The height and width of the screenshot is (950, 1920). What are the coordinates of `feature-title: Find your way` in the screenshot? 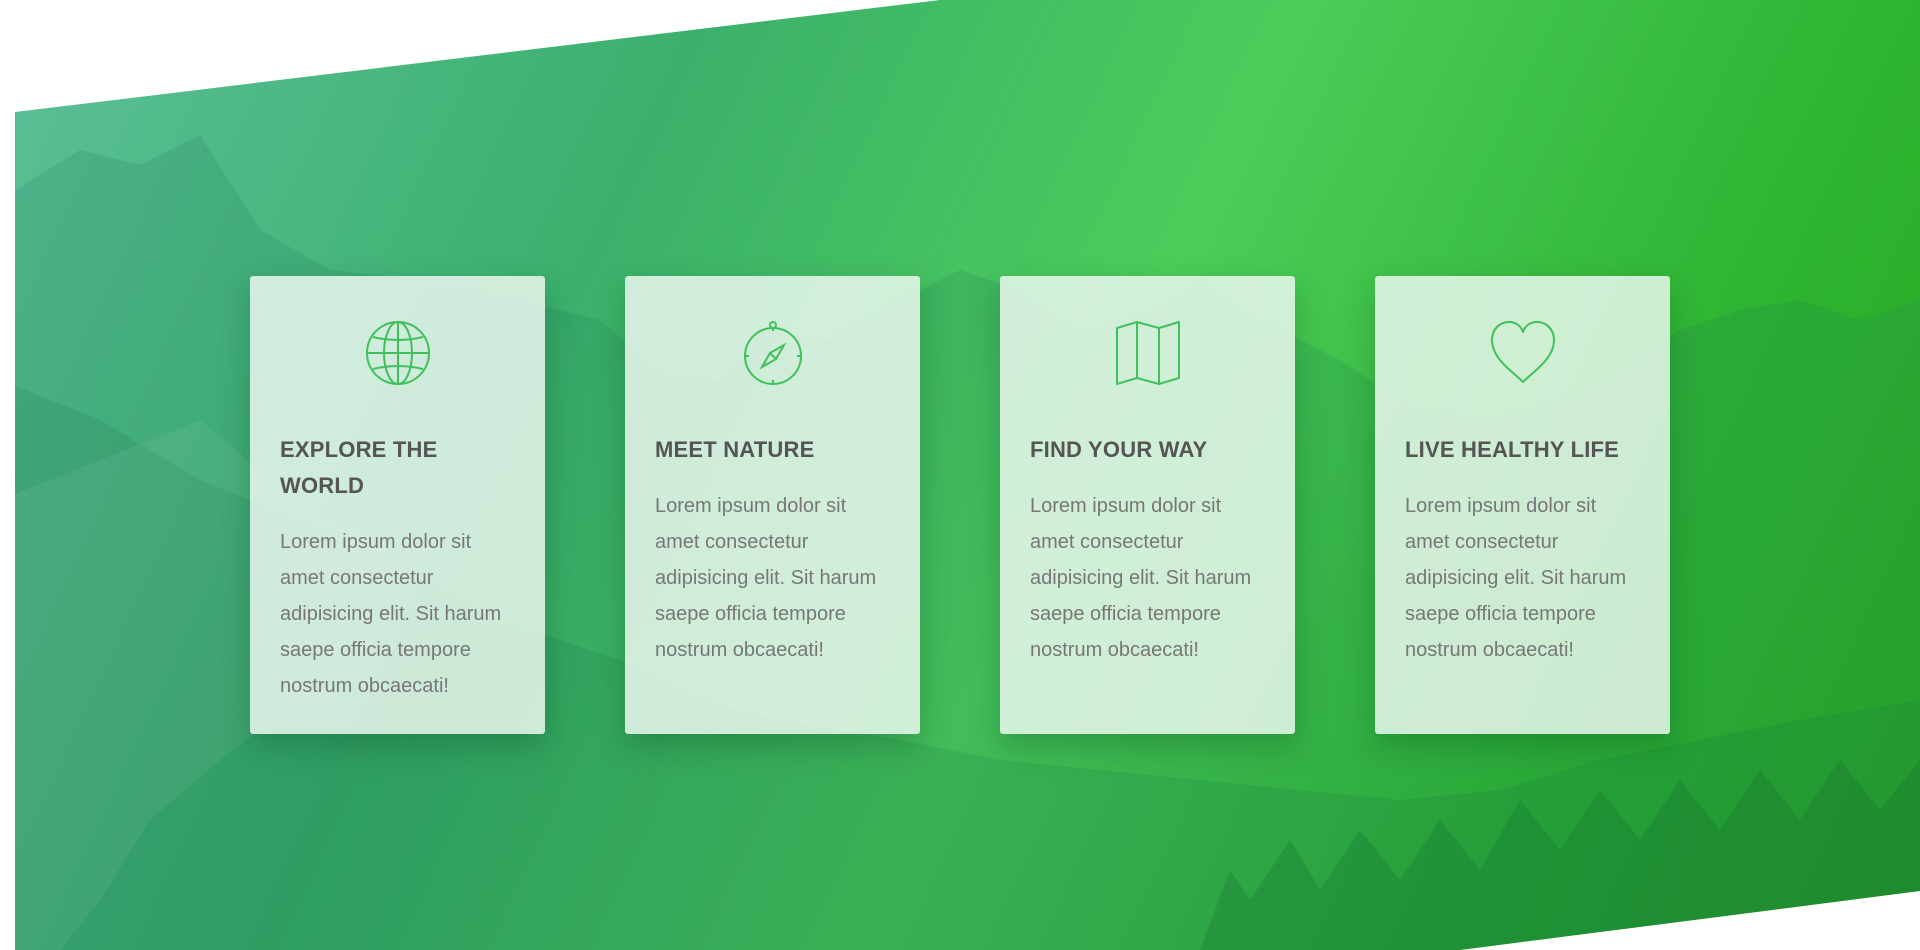 It's located at (1119, 449).